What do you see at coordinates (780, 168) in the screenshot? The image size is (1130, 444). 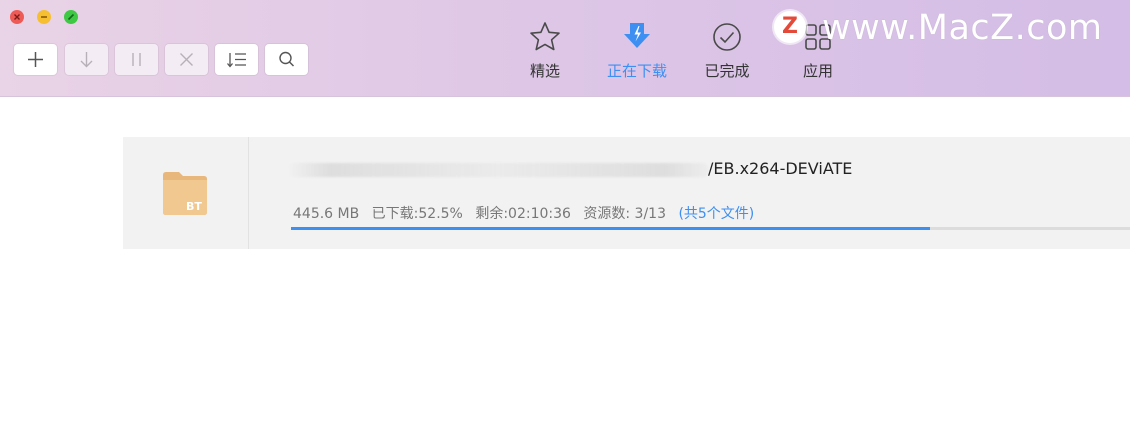 I see `task-name-text: /EB.x264-DEViATE` at bounding box center [780, 168].